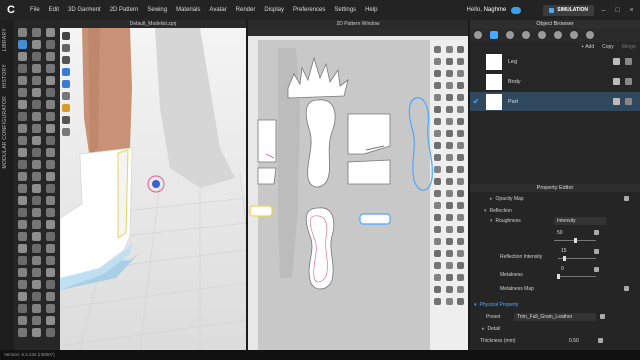 The image size is (640, 360). What do you see at coordinates (555, 317) in the screenshot?
I see `preset-select: Trim_Full_Grain_Leather` at bounding box center [555, 317].